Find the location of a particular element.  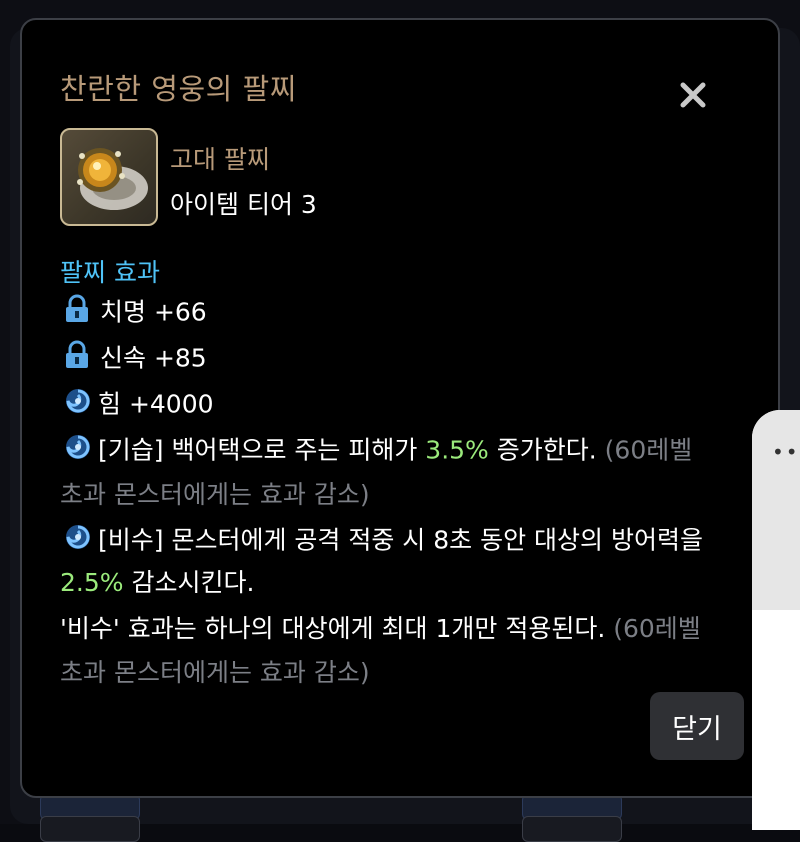

item-tier: 아이템 티어 3 is located at coordinates (243, 204).